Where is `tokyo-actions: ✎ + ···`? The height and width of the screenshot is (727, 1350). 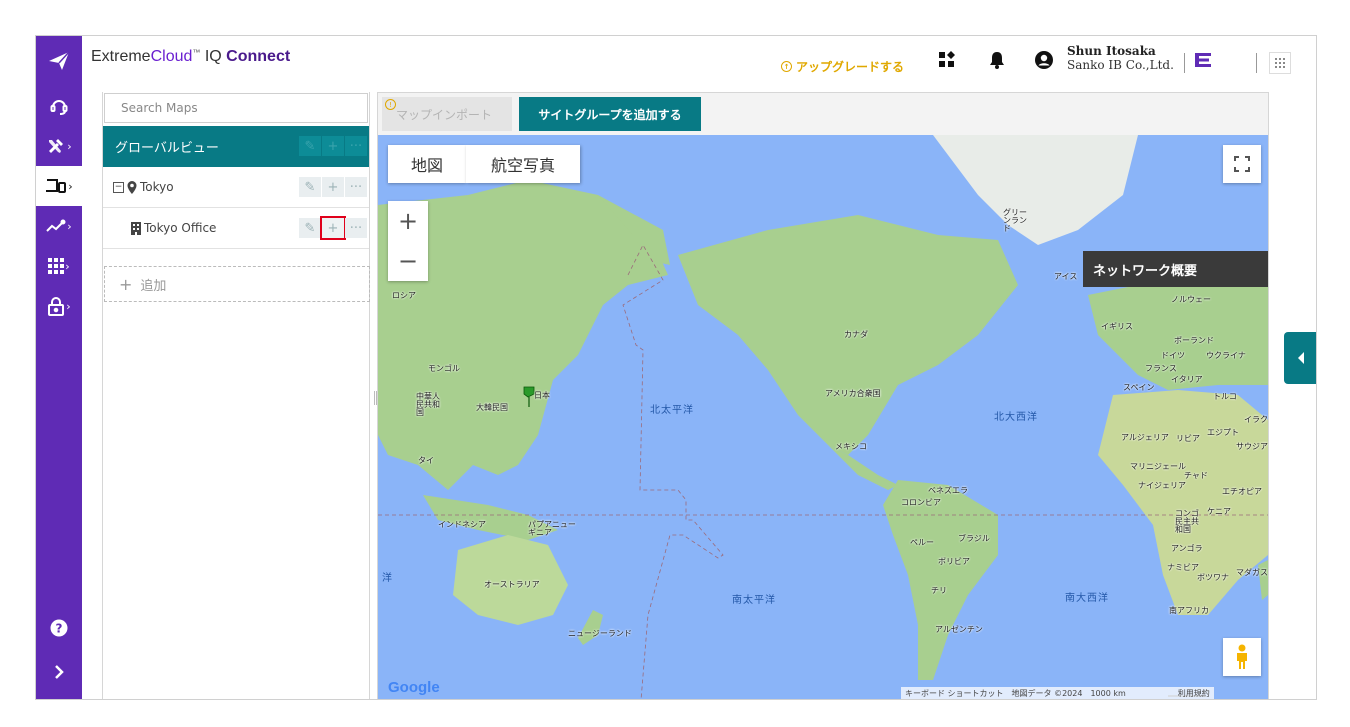 tokyo-actions: ✎ + ··· is located at coordinates (333, 187).